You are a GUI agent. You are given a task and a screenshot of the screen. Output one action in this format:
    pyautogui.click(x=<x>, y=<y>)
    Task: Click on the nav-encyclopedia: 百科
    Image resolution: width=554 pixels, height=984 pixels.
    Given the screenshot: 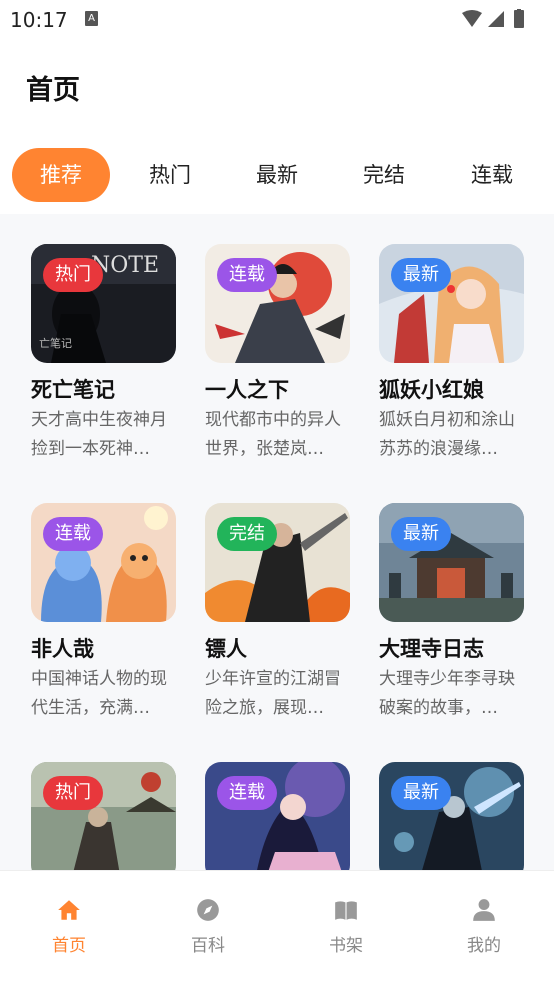 What is the action you would take?
    pyautogui.click(x=208, y=926)
    